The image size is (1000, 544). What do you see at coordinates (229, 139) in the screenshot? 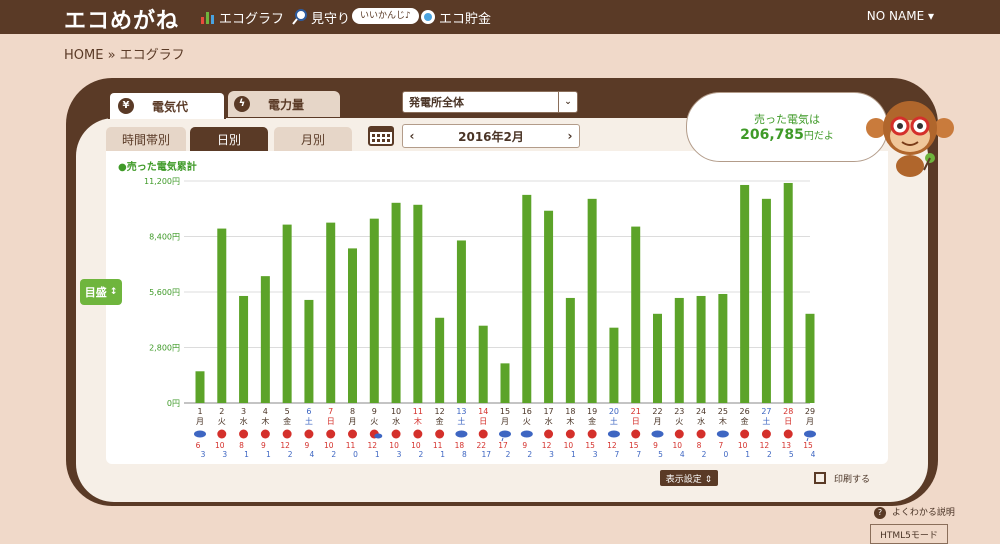
I see `tab-daily: 日別` at bounding box center [229, 139].